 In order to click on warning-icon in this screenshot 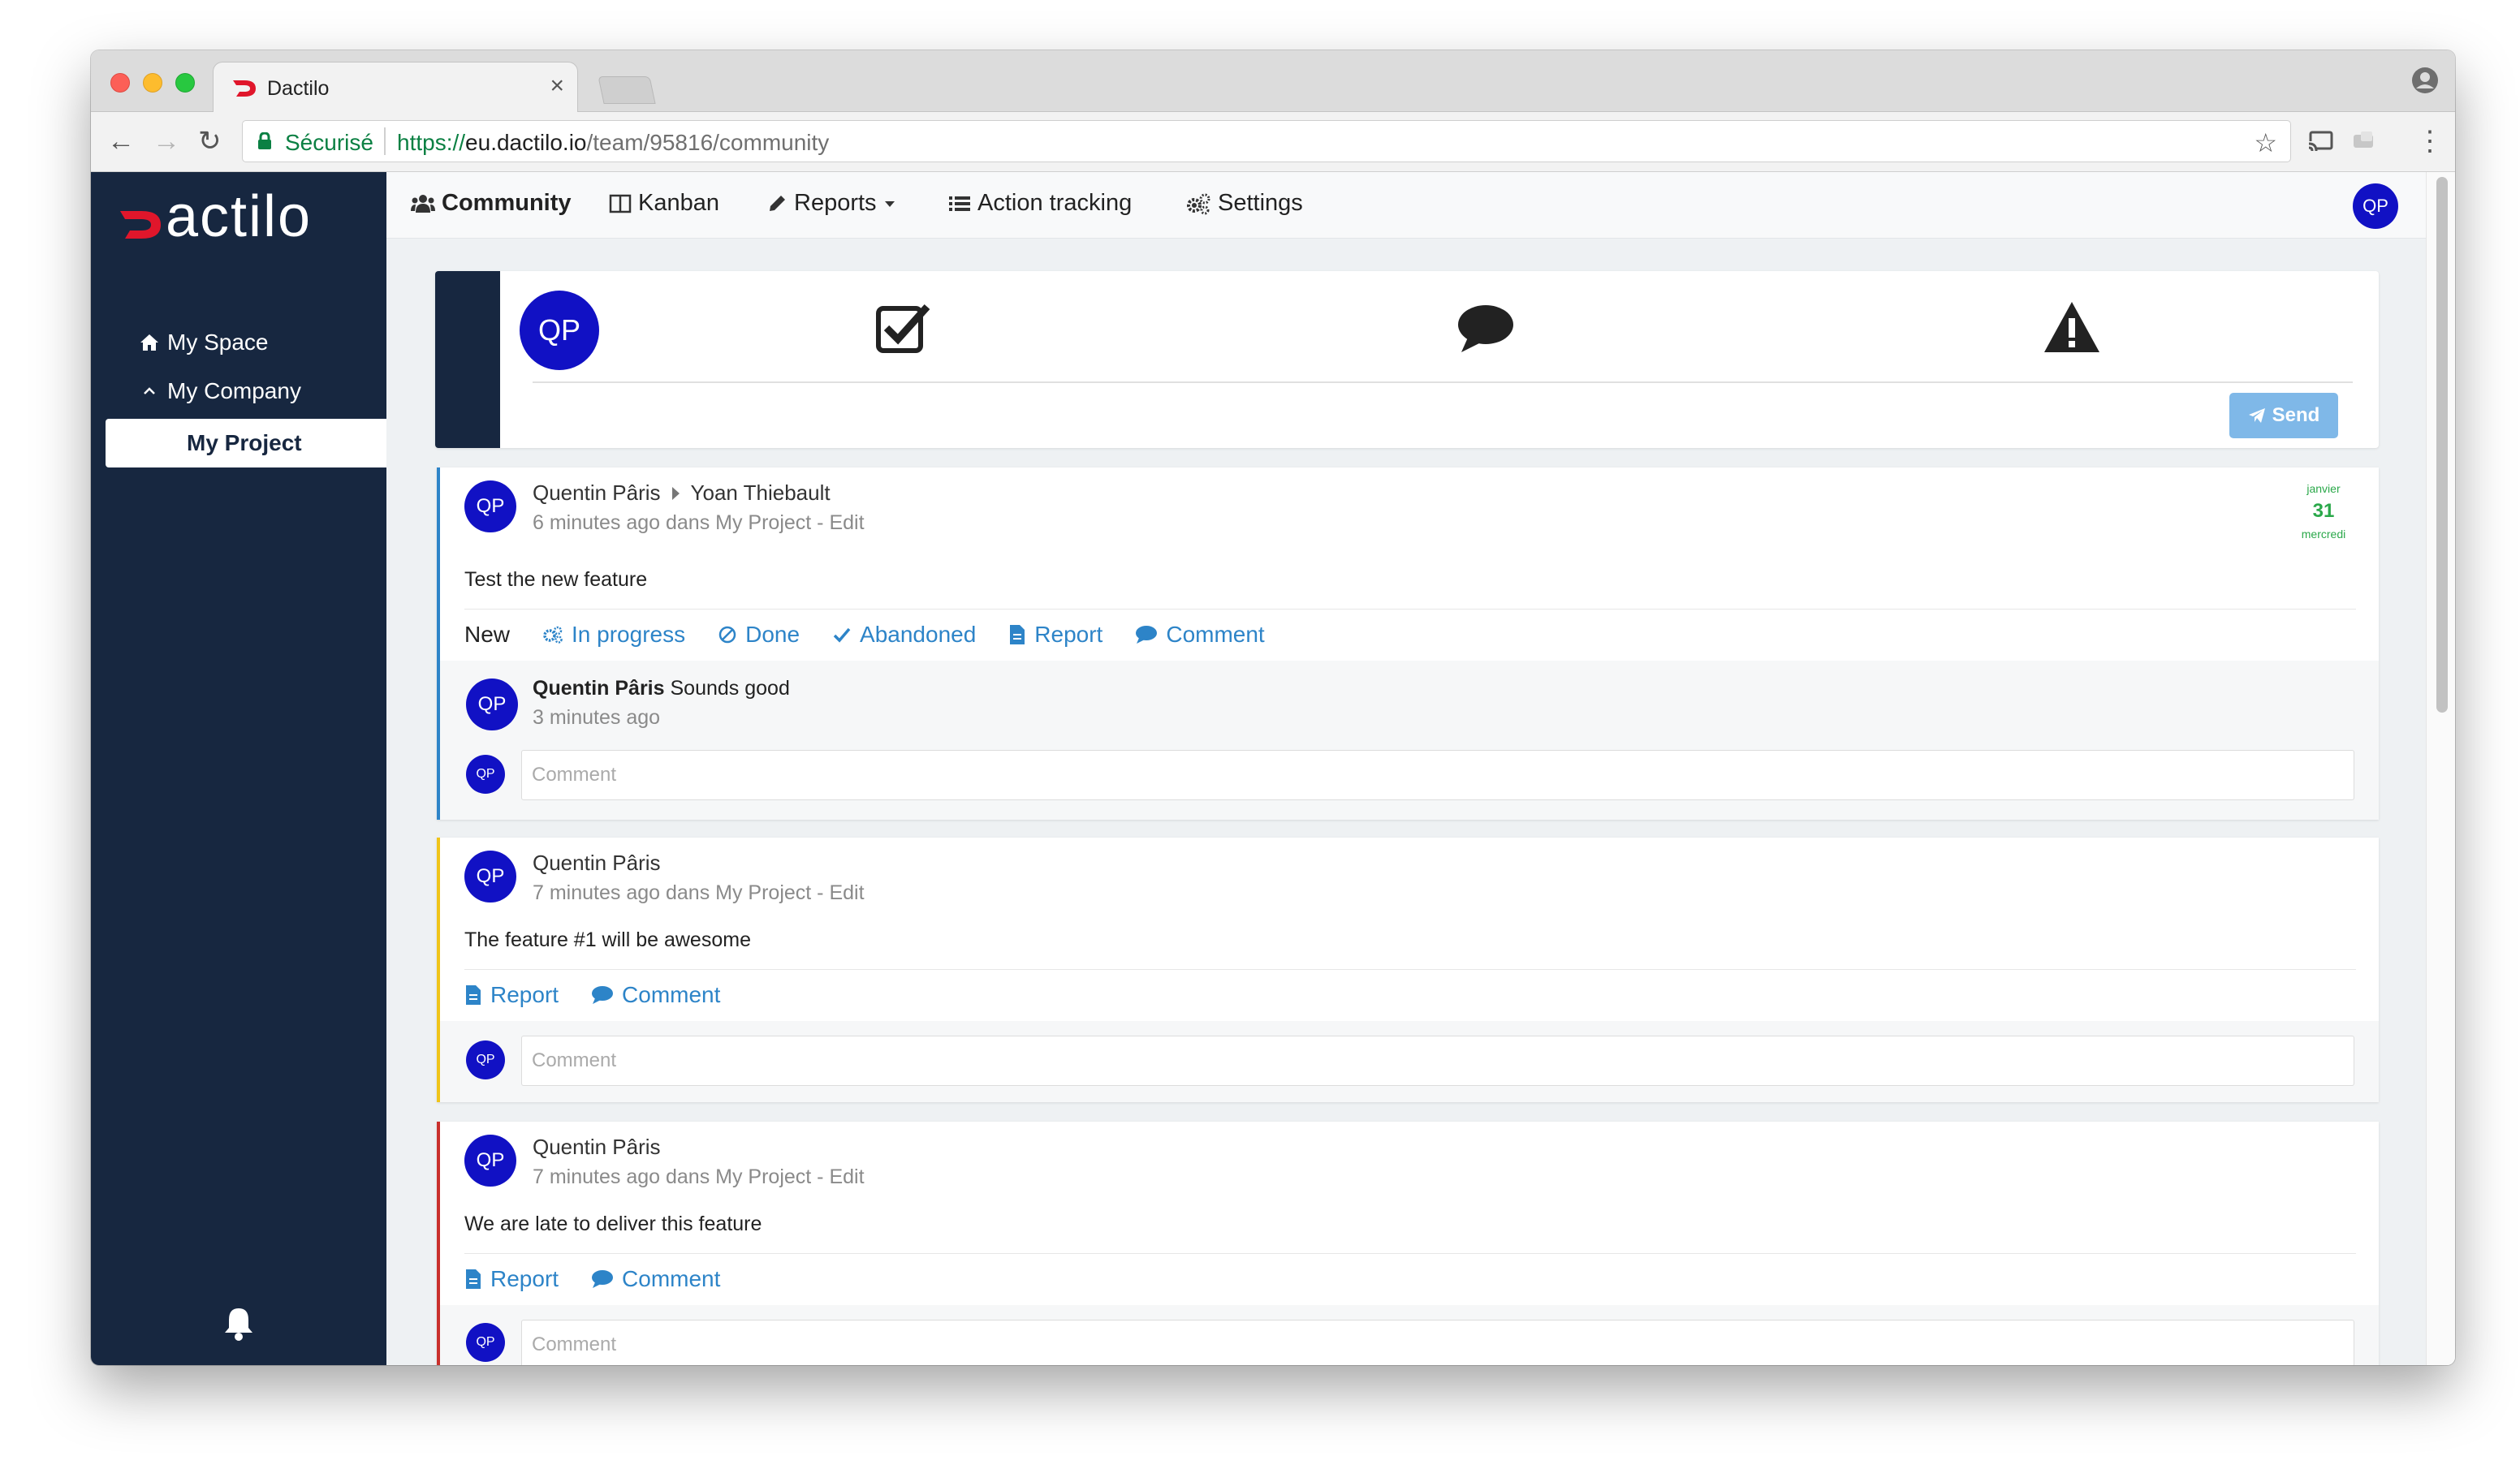, I will do `click(2072, 327)`.